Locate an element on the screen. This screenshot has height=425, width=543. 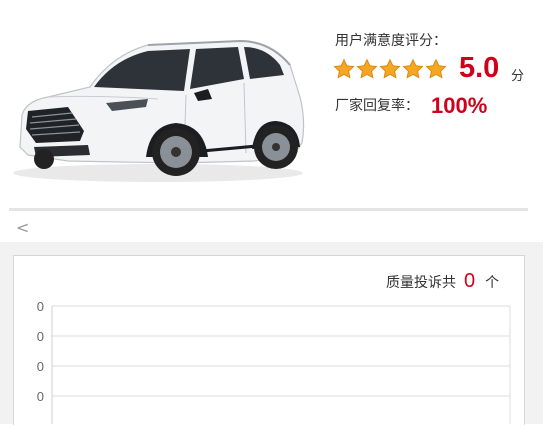
reply-rate-label: 厂家回复率： is located at coordinates (377, 106).